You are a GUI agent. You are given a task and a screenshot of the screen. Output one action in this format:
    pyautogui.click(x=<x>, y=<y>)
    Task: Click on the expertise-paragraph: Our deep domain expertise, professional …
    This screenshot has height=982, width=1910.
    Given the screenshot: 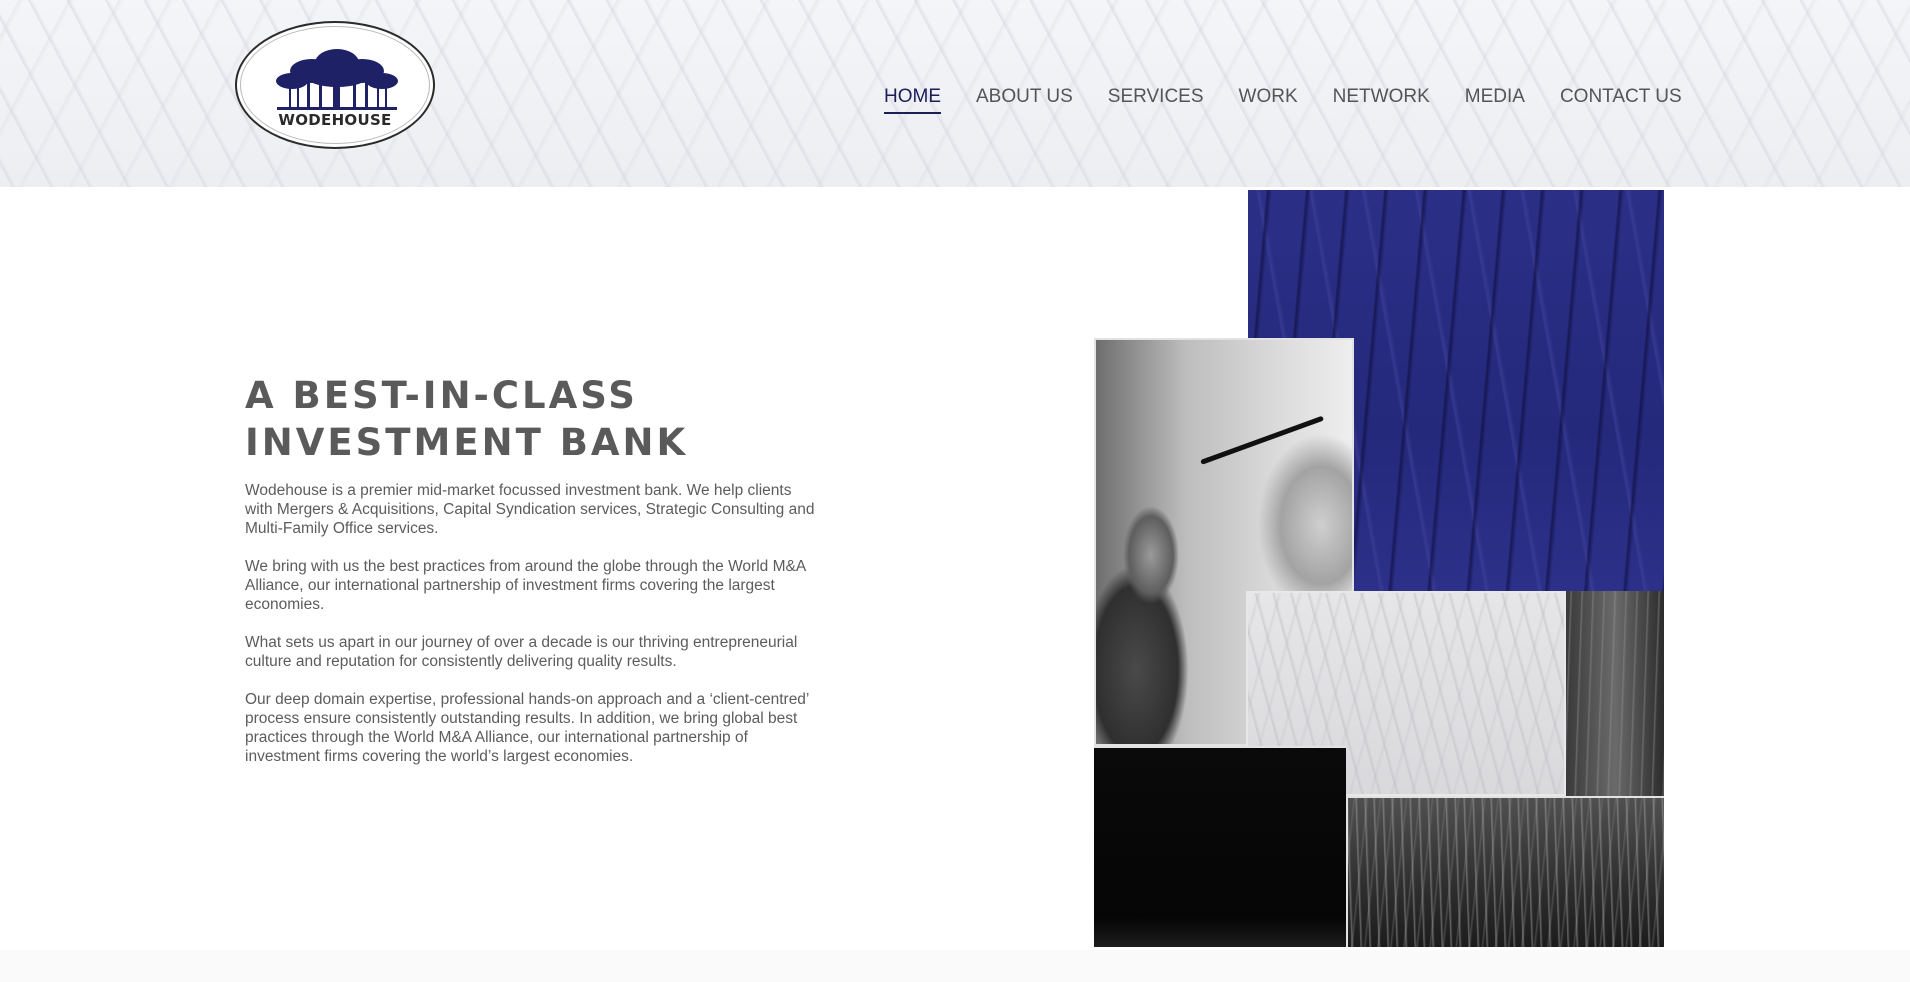 What is the action you would take?
    pyautogui.click(x=527, y=728)
    